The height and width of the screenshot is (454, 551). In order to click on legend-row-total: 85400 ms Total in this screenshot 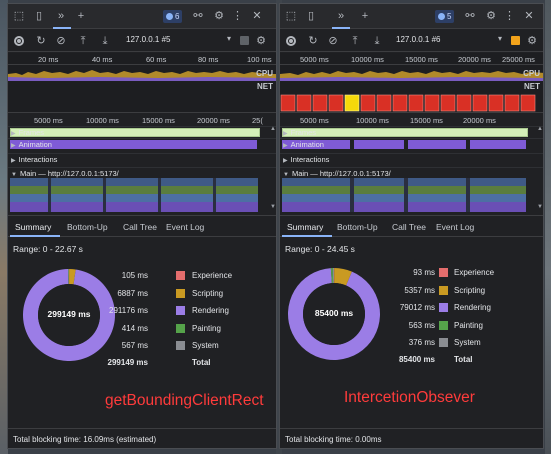, I will do `click(448, 360)`.